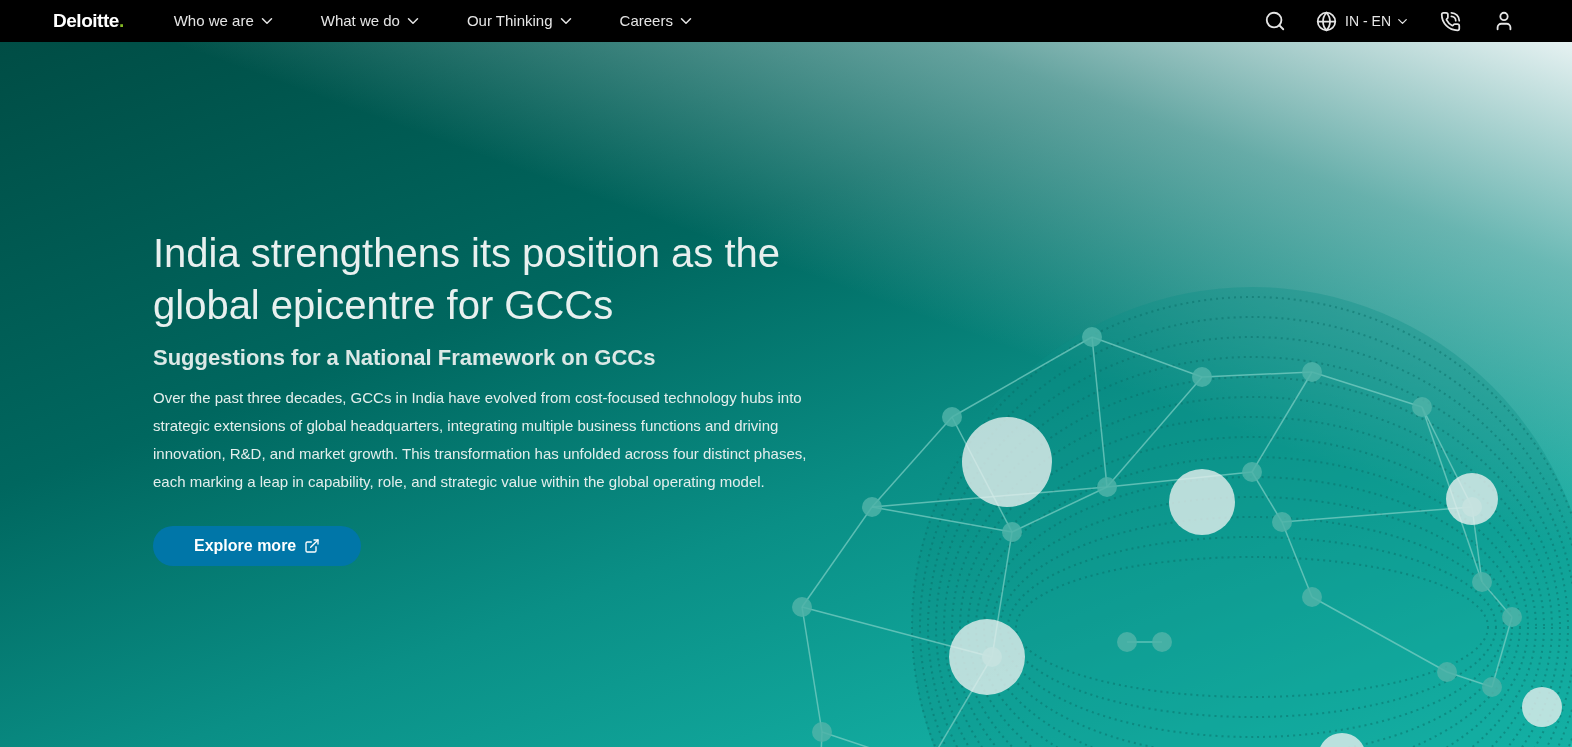  Describe the element at coordinates (1450, 21) in the screenshot. I see `phone-icon` at that location.